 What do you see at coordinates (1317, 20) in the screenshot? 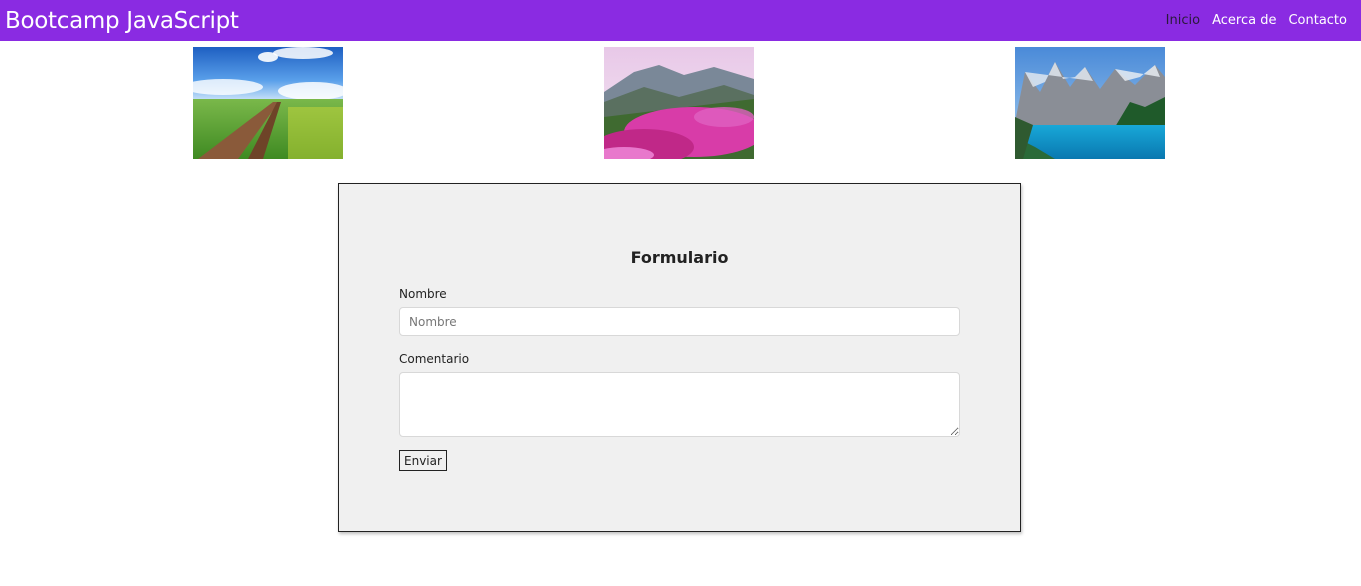
I see `nav-link-contacto: Contacto` at bounding box center [1317, 20].